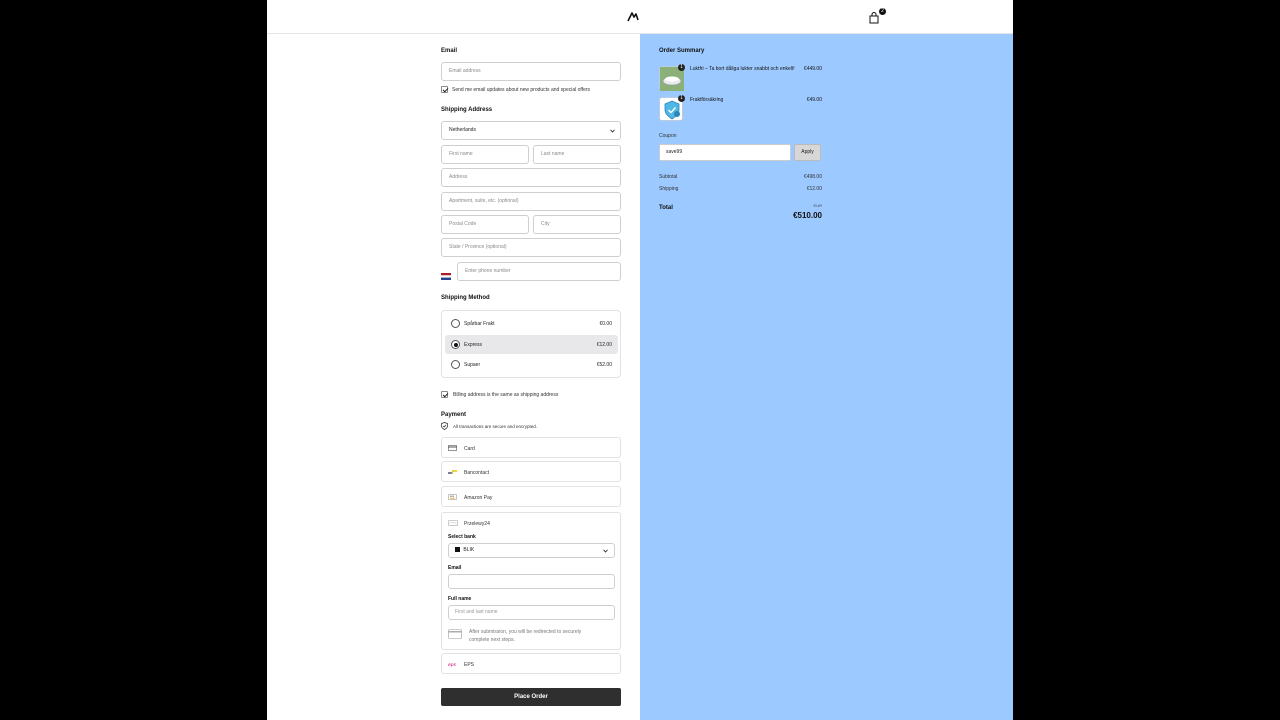 The height and width of the screenshot is (720, 1280). I want to click on shield-check-icon, so click(444, 426).